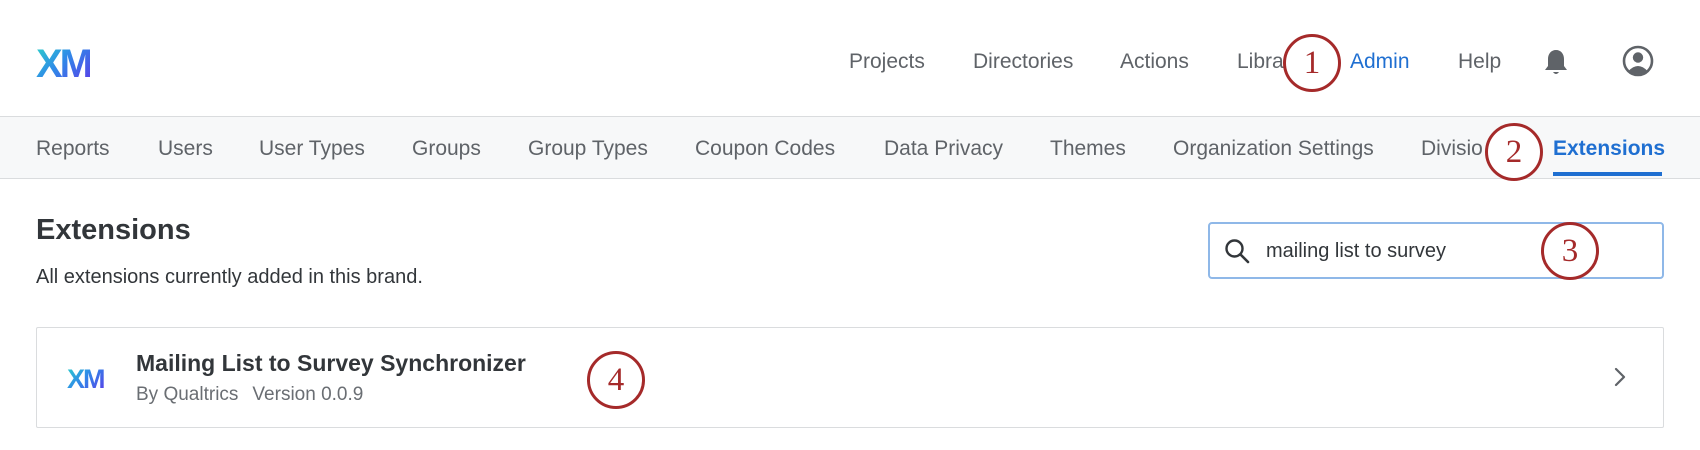  I want to click on nav-help: Help, so click(1479, 62).